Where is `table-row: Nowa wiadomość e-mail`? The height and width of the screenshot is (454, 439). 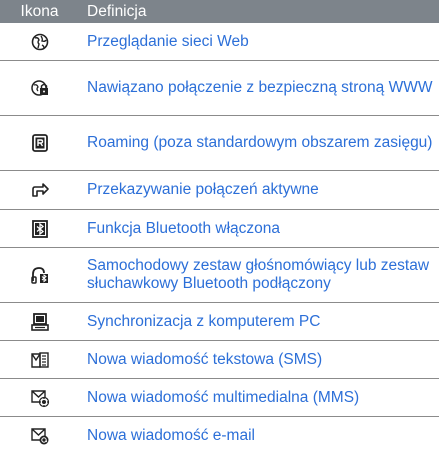 table-row: Nowa wiadomość e-mail is located at coordinates (219, 435).